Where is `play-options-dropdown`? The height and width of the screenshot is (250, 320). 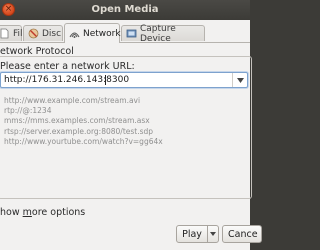 play-options-dropdown is located at coordinates (213, 234).